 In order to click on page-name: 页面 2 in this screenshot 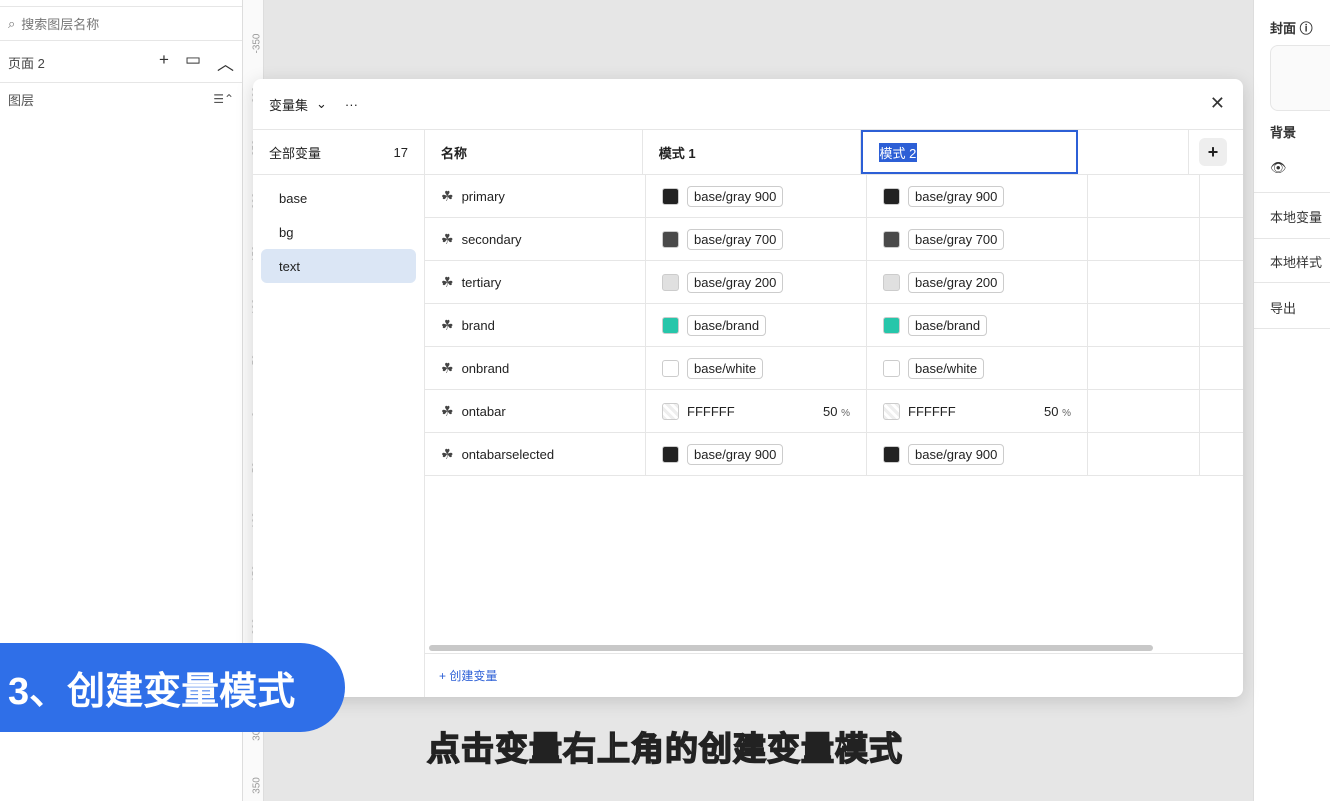, I will do `click(26, 63)`.